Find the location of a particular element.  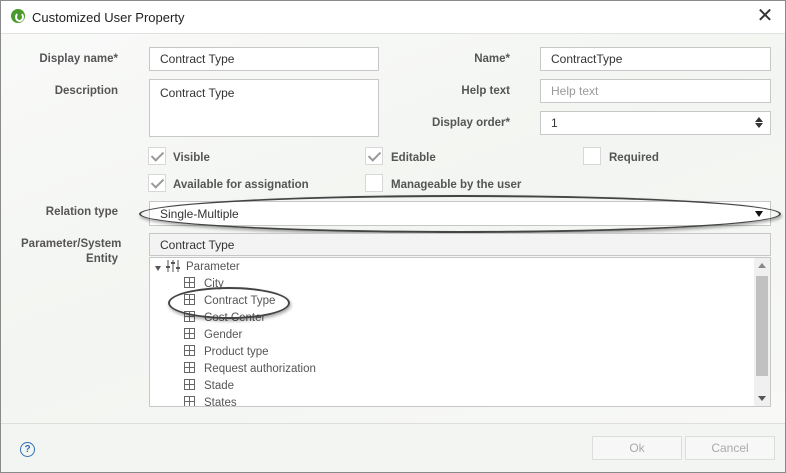

visible-label: Visible is located at coordinates (191, 158).